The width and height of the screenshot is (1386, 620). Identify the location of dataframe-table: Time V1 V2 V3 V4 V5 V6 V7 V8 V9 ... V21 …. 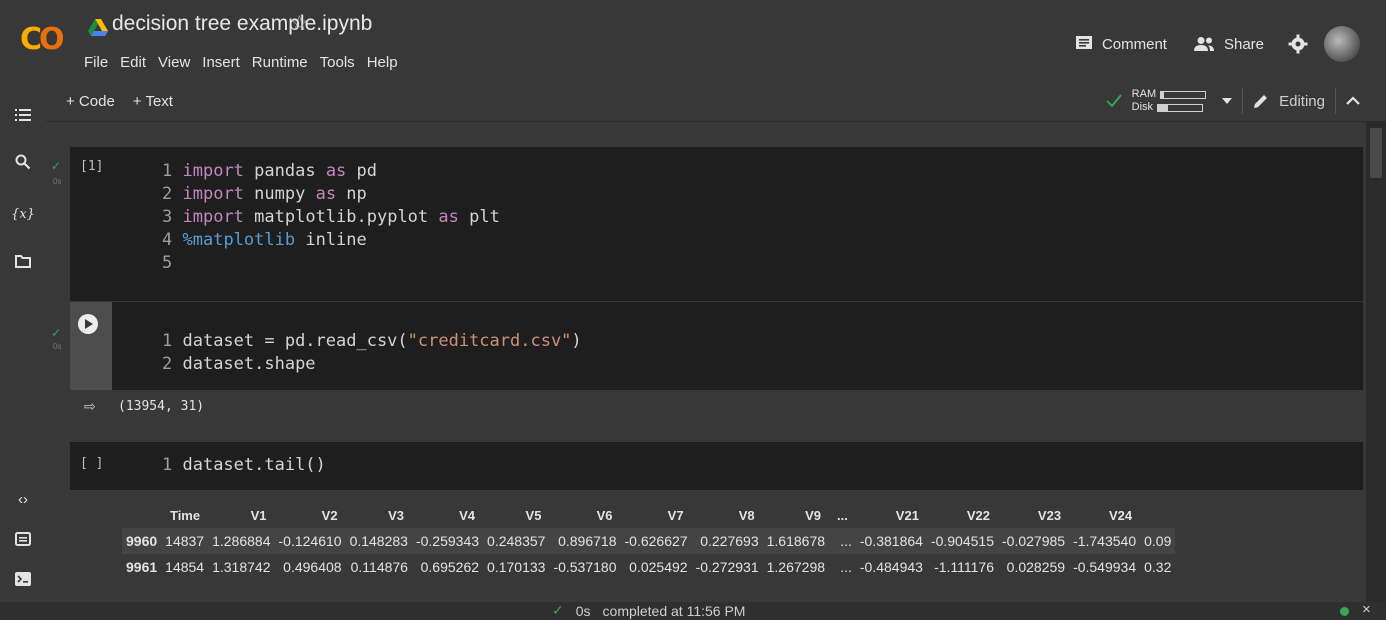
(649, 541).